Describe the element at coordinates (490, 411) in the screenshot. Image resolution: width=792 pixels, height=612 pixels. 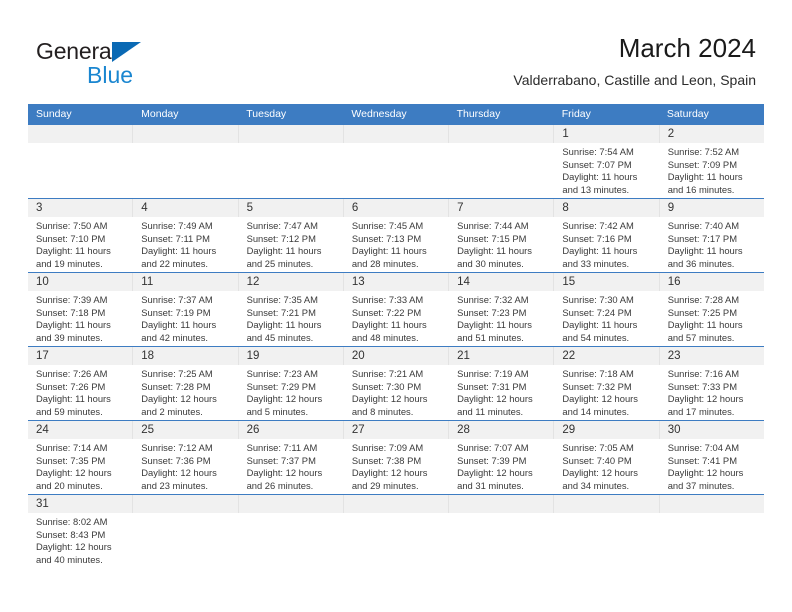
I see `daylight-text-line2: and 11 minutes.` at that location.